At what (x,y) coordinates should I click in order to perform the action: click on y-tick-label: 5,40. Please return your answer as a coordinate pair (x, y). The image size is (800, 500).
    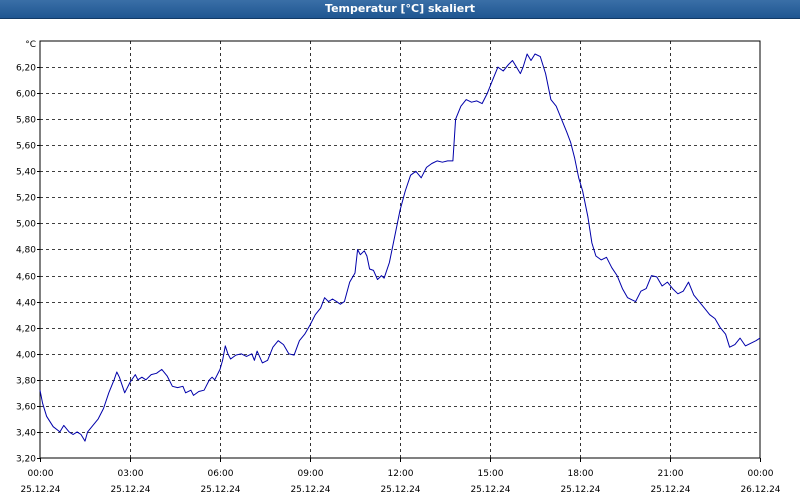
    Looking at the image, I should click on (26, 173).